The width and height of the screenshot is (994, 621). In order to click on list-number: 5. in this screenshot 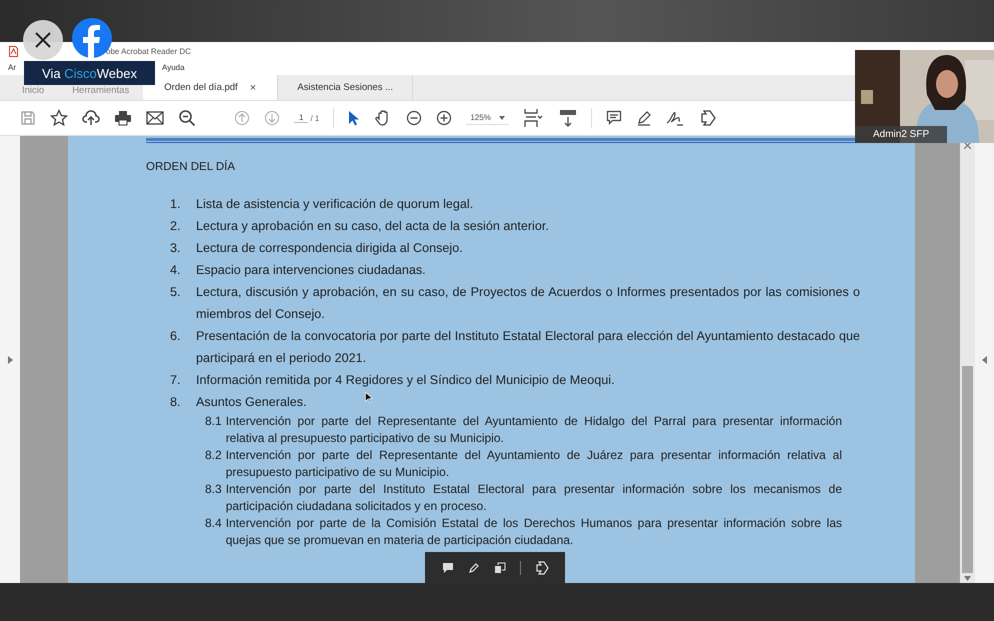, I will do `click(176, 292)`.